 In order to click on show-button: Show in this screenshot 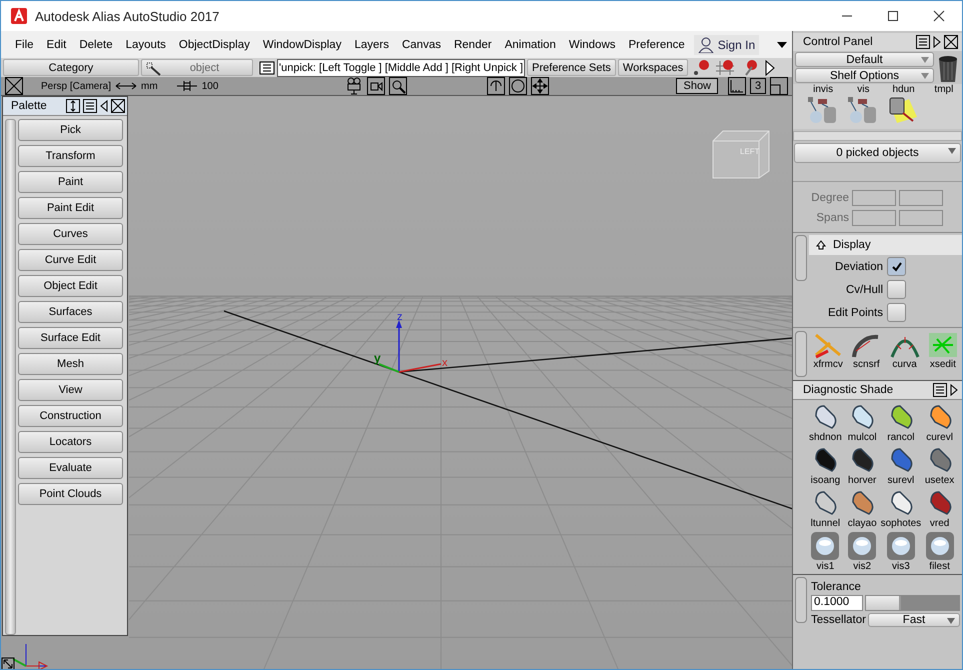, I will do `click(697, 86)`.